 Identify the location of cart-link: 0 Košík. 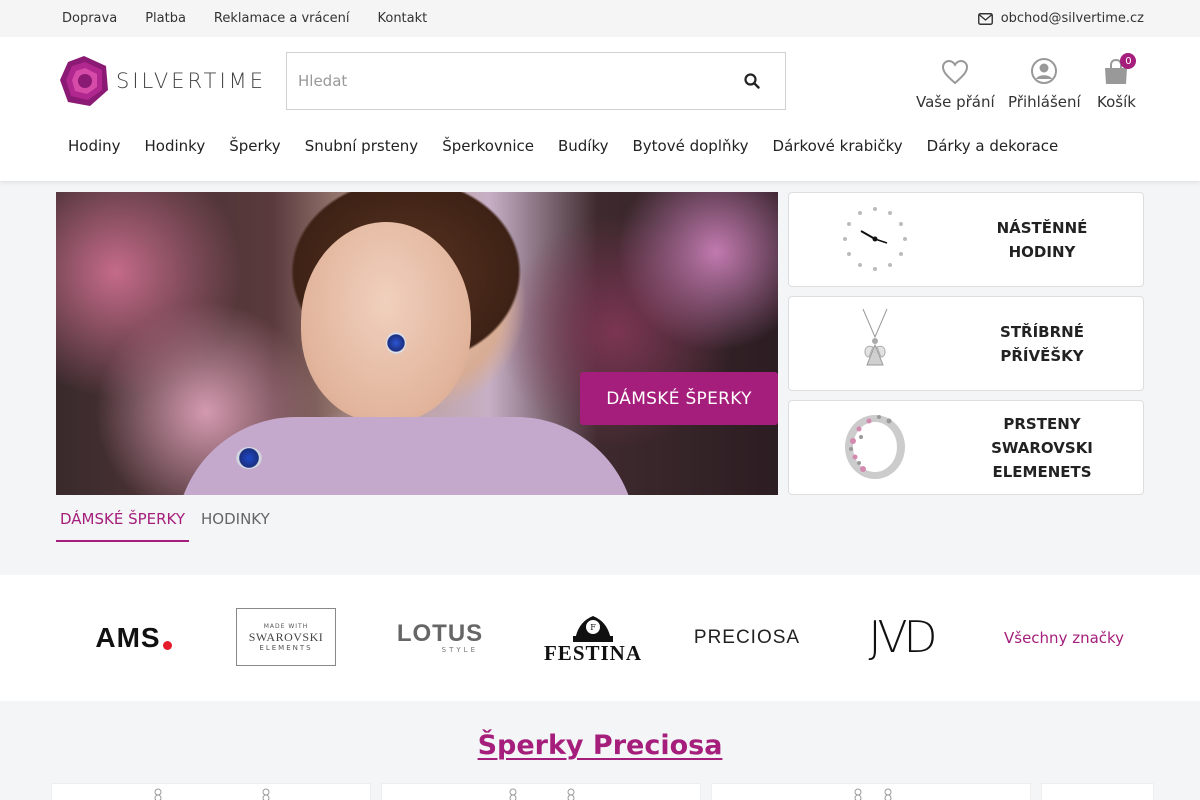
(1117, 81).